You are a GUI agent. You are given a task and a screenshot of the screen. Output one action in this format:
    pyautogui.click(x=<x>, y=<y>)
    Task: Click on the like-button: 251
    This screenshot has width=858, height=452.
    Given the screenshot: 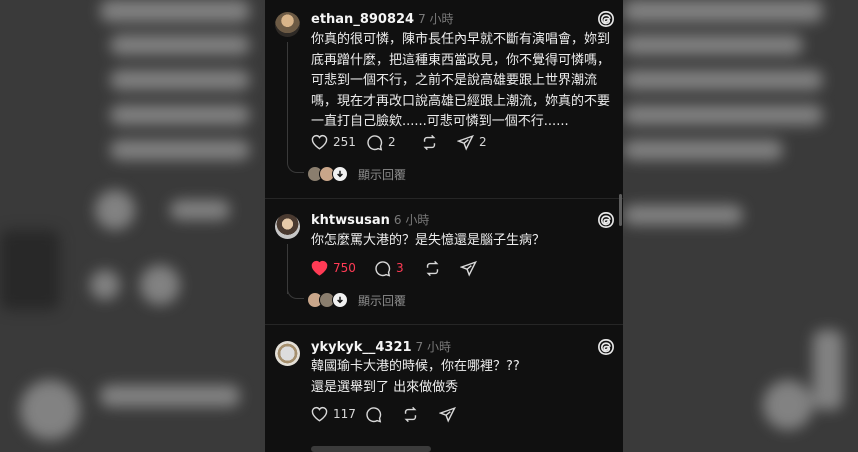 What is the action you would take?
    pyautogui.click(x=333, y=142)
    